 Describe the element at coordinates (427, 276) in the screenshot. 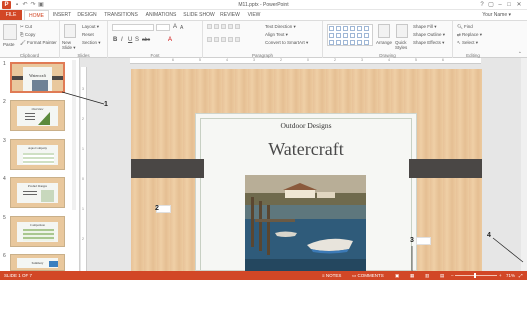

I see `reading-view-icon: ▥` at that location.